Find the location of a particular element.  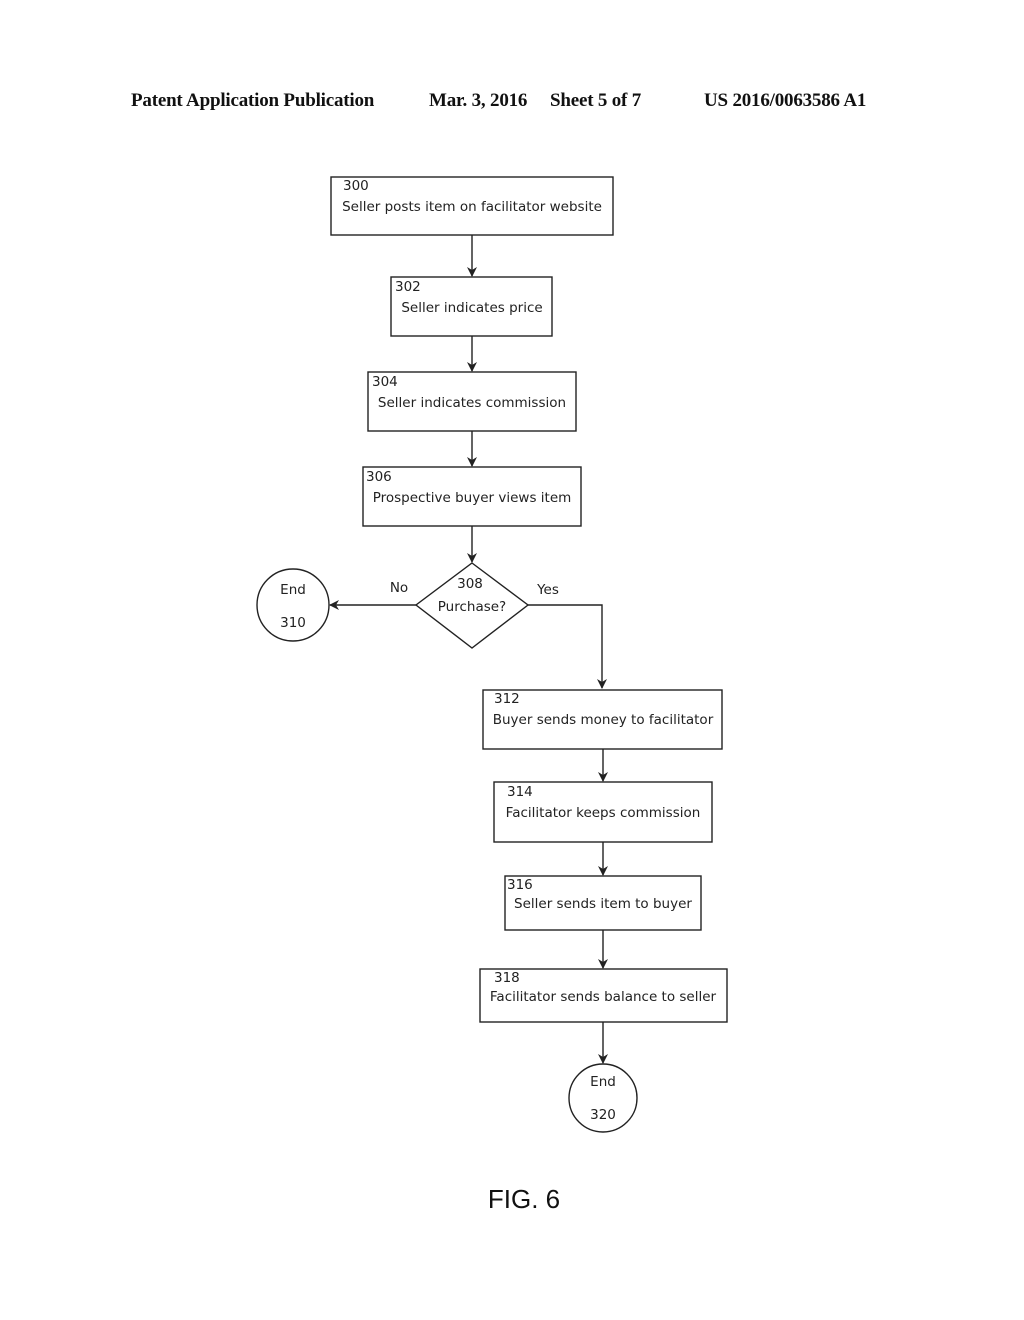

figure-label: FIG. 6 is located at coordinates (524, 1199).